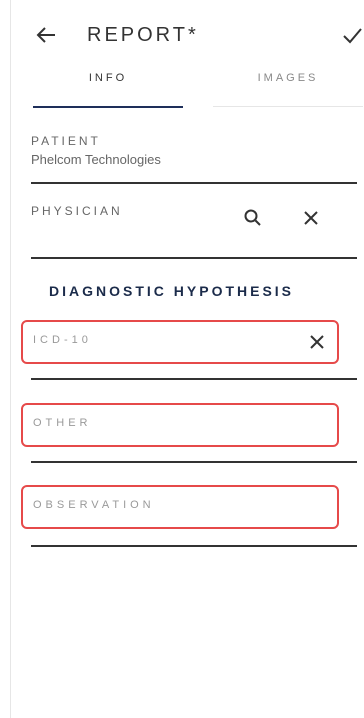 The width and height of the screenshot is (364, 718). Describe the element at coordinates (96, 159) in the screenshot. I see `patient-value: Phelcom Technologies` at that location.